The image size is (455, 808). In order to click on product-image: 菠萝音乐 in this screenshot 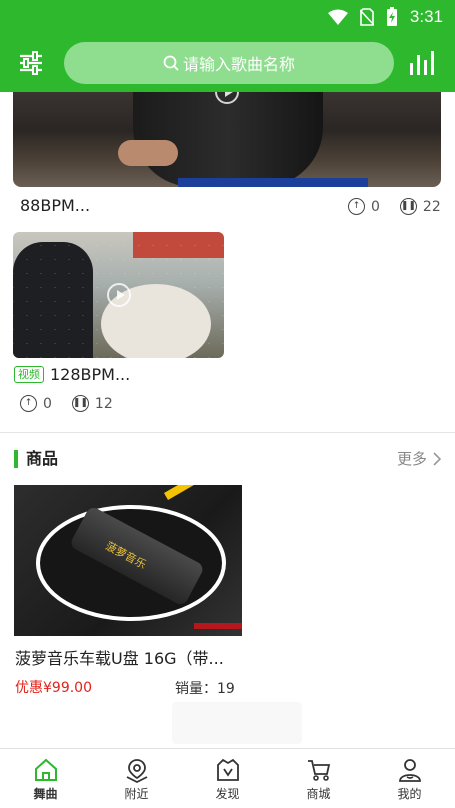, I will do `click(128, 560)`.